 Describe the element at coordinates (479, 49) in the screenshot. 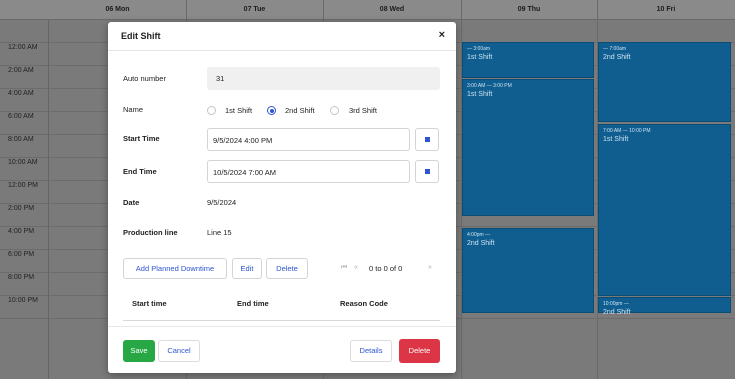

I see `event-time: — 3:00am` at that location.